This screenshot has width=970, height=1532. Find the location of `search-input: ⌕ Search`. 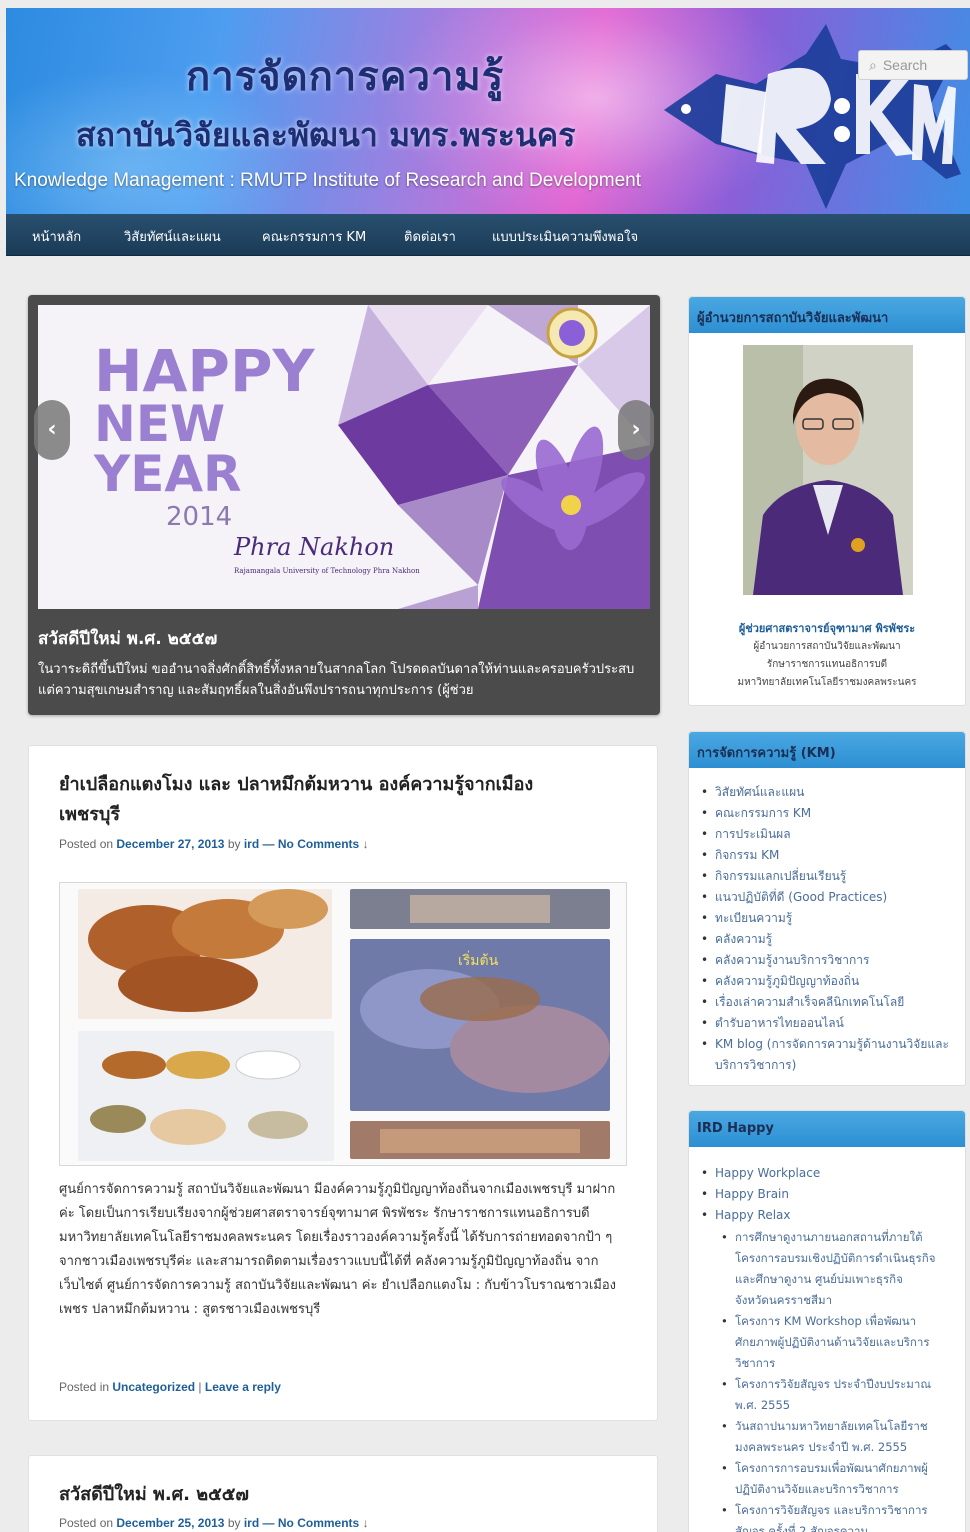

search-input: ⌕ Search is located at coordinates (913, 65).